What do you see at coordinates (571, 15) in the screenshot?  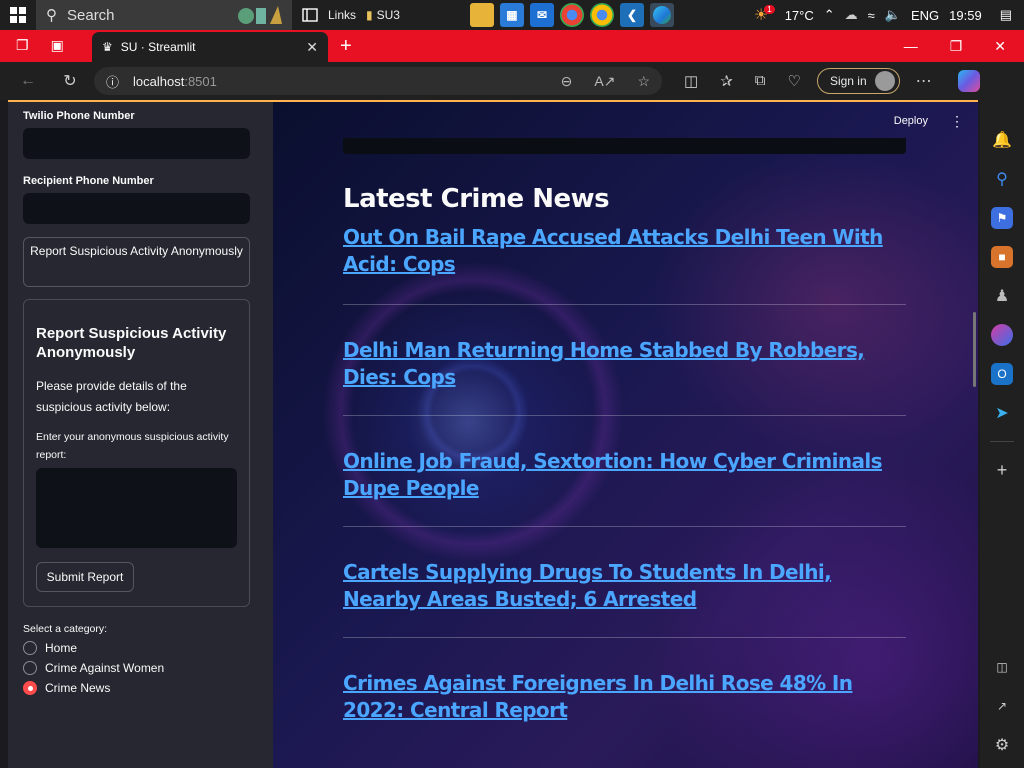 I see `chrome-icon` at bounding box center [571, 15].